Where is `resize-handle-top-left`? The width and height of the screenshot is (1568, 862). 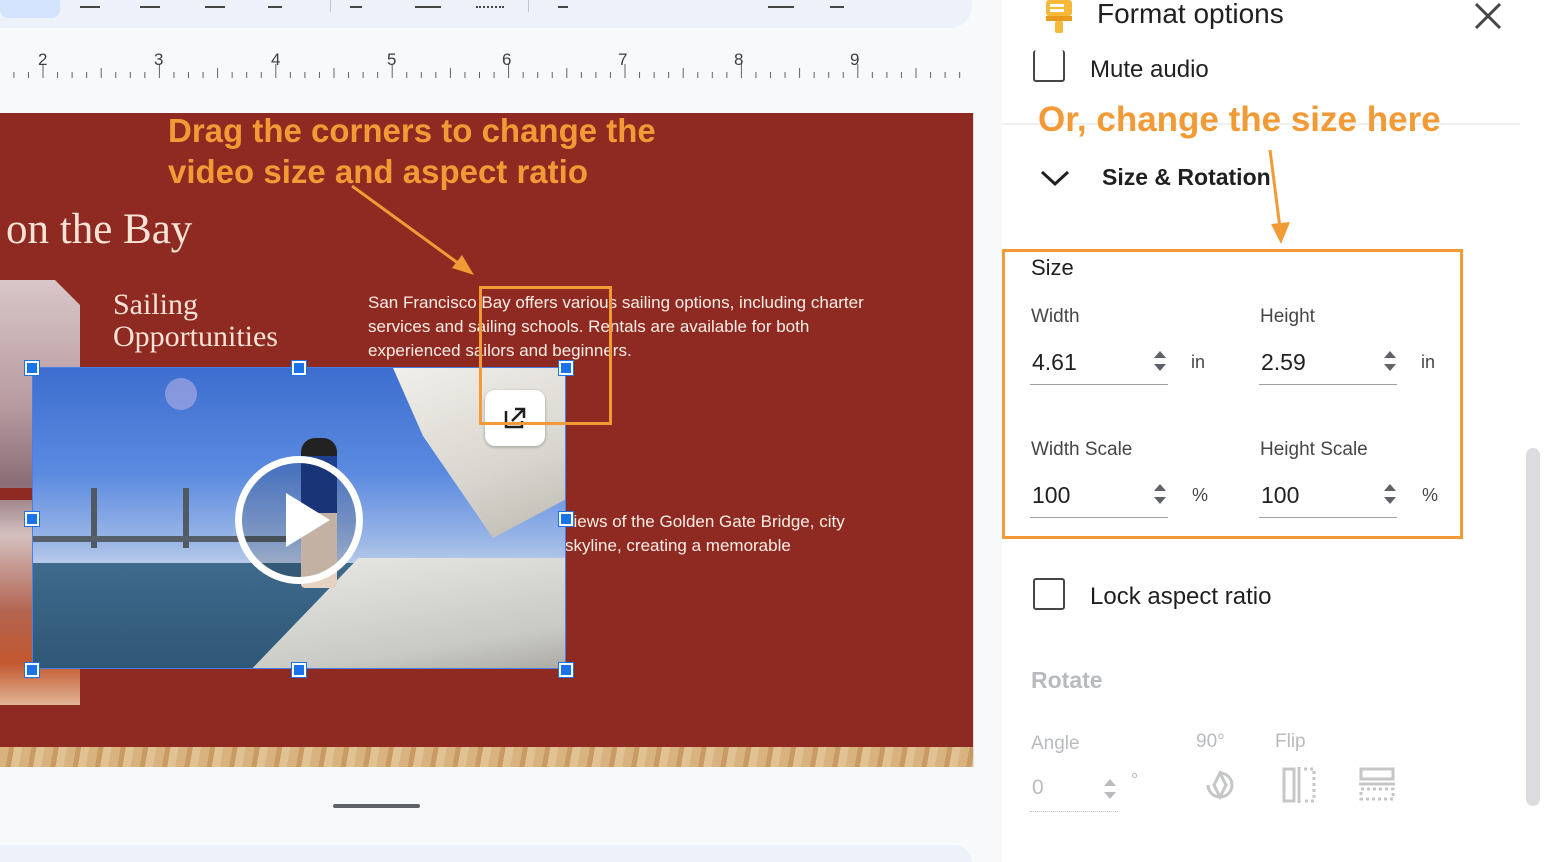 resize-handle-top-left is located at coordinates (32, 368).